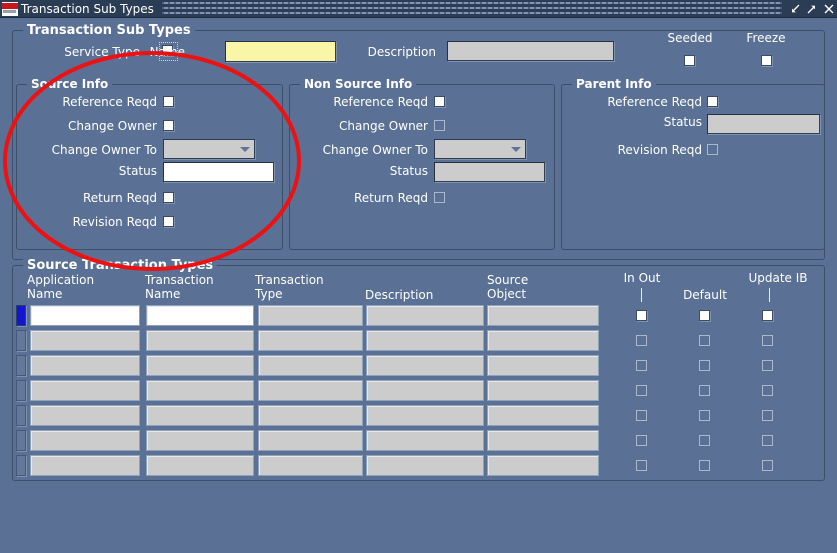  Describe the element at coordinates (109, 102) in the screenshot. I see `source-reference-reqd-label: Reference Reqd` at that location.